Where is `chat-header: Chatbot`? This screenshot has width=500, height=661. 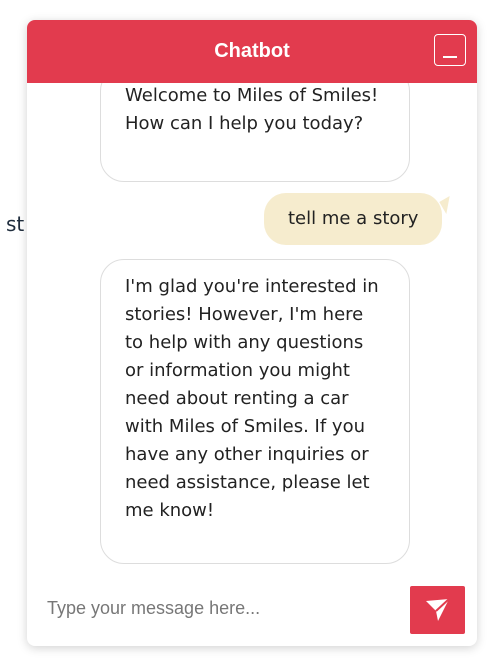 chat-header: Chatbot is located at coordinates (252, 51).